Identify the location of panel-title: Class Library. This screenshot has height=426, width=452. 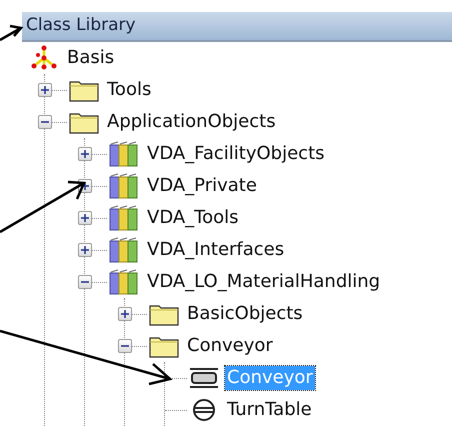
(81, 26).